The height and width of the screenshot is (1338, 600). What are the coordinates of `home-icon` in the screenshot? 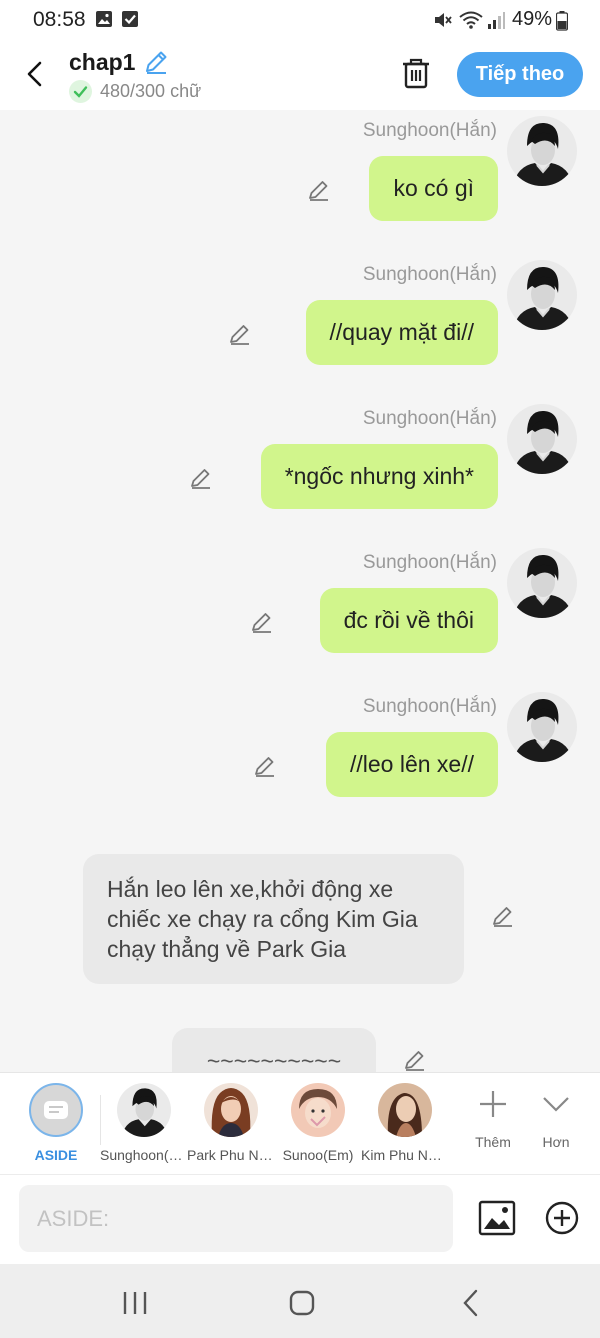 It's located at (302, 1305).